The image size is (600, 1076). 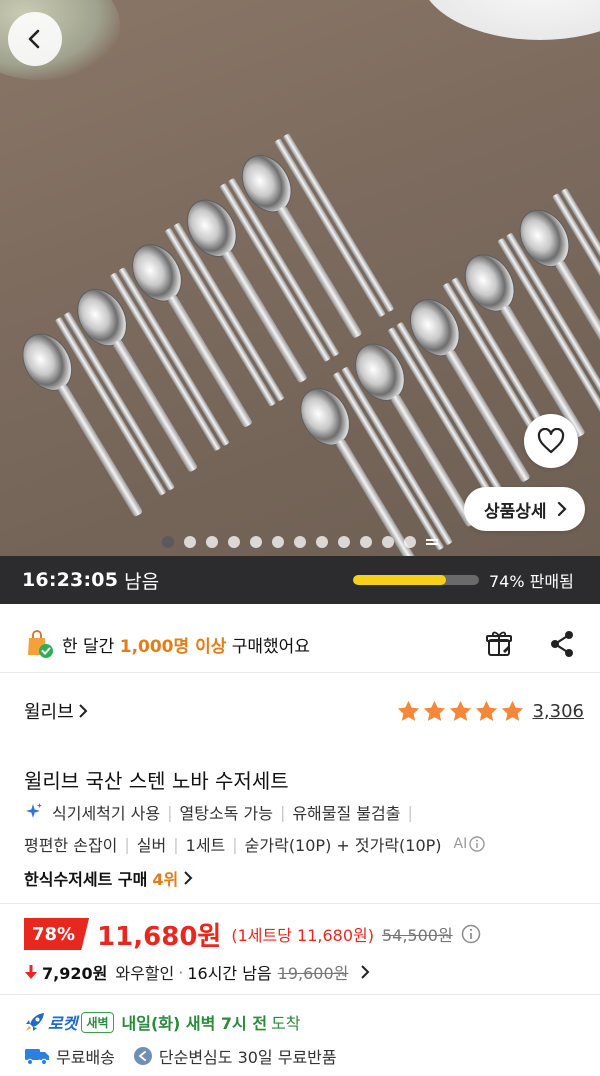 What do you see at coordinates (97, 1022) in the screenshot?
I see `dawn-badge: 새벽` at bounding box center [97, 1022].